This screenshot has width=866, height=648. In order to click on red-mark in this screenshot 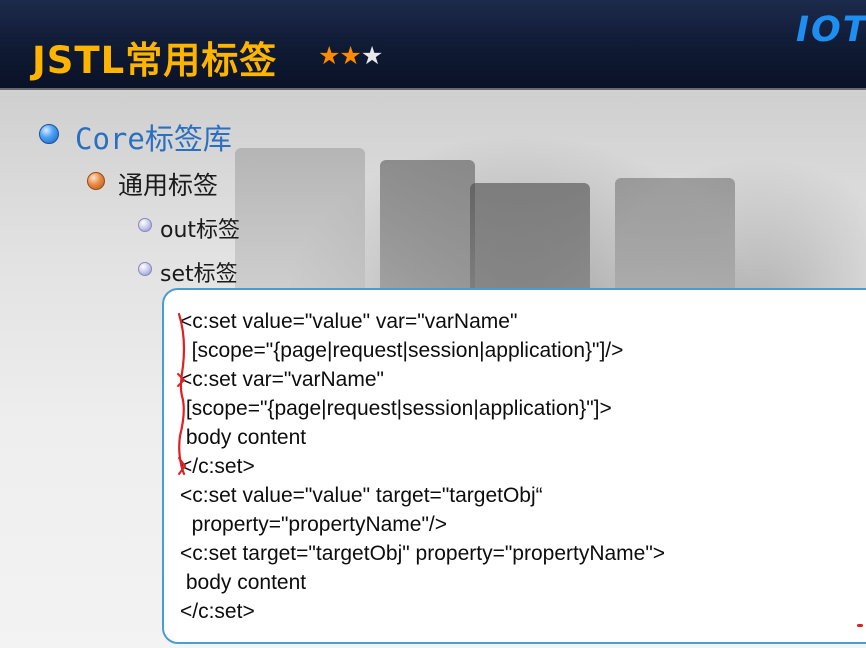, I will do `click(860, 625)`.